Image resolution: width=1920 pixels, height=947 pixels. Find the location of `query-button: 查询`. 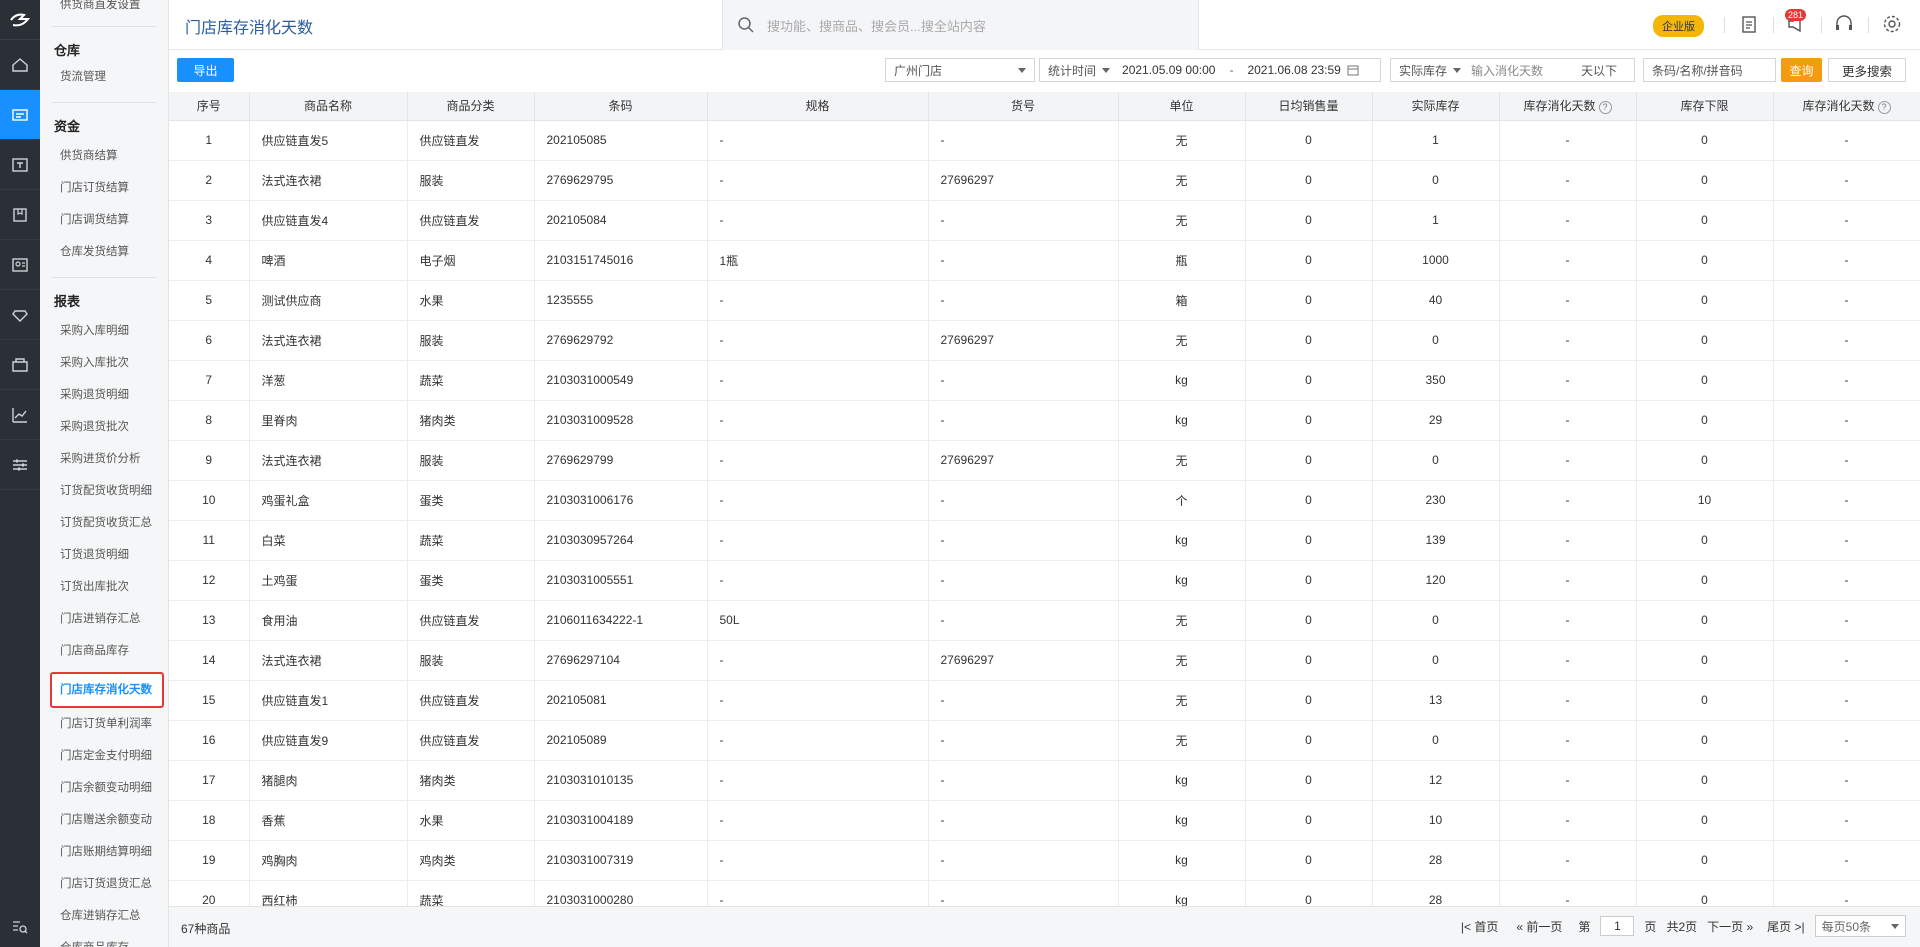

query-button: 查询 is located at coordinates (1801, 70).